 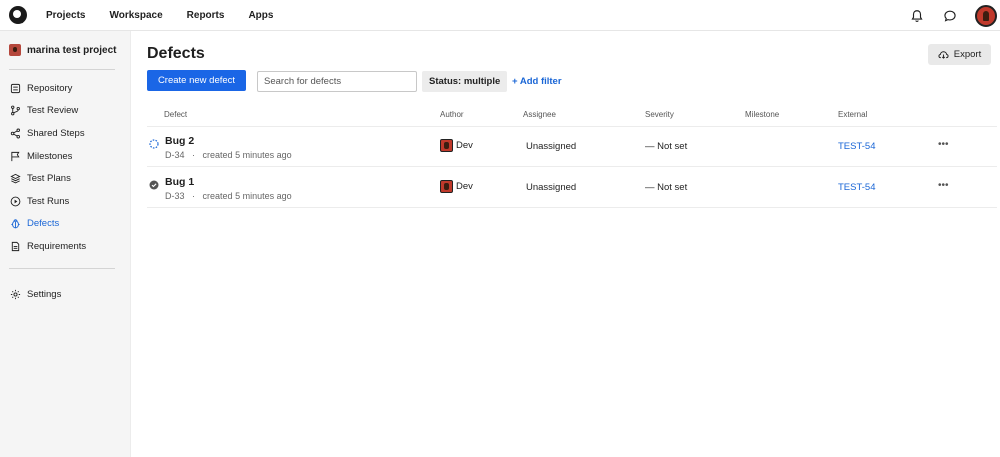 I want to click on branch-icon, so click(x=15, y=111).